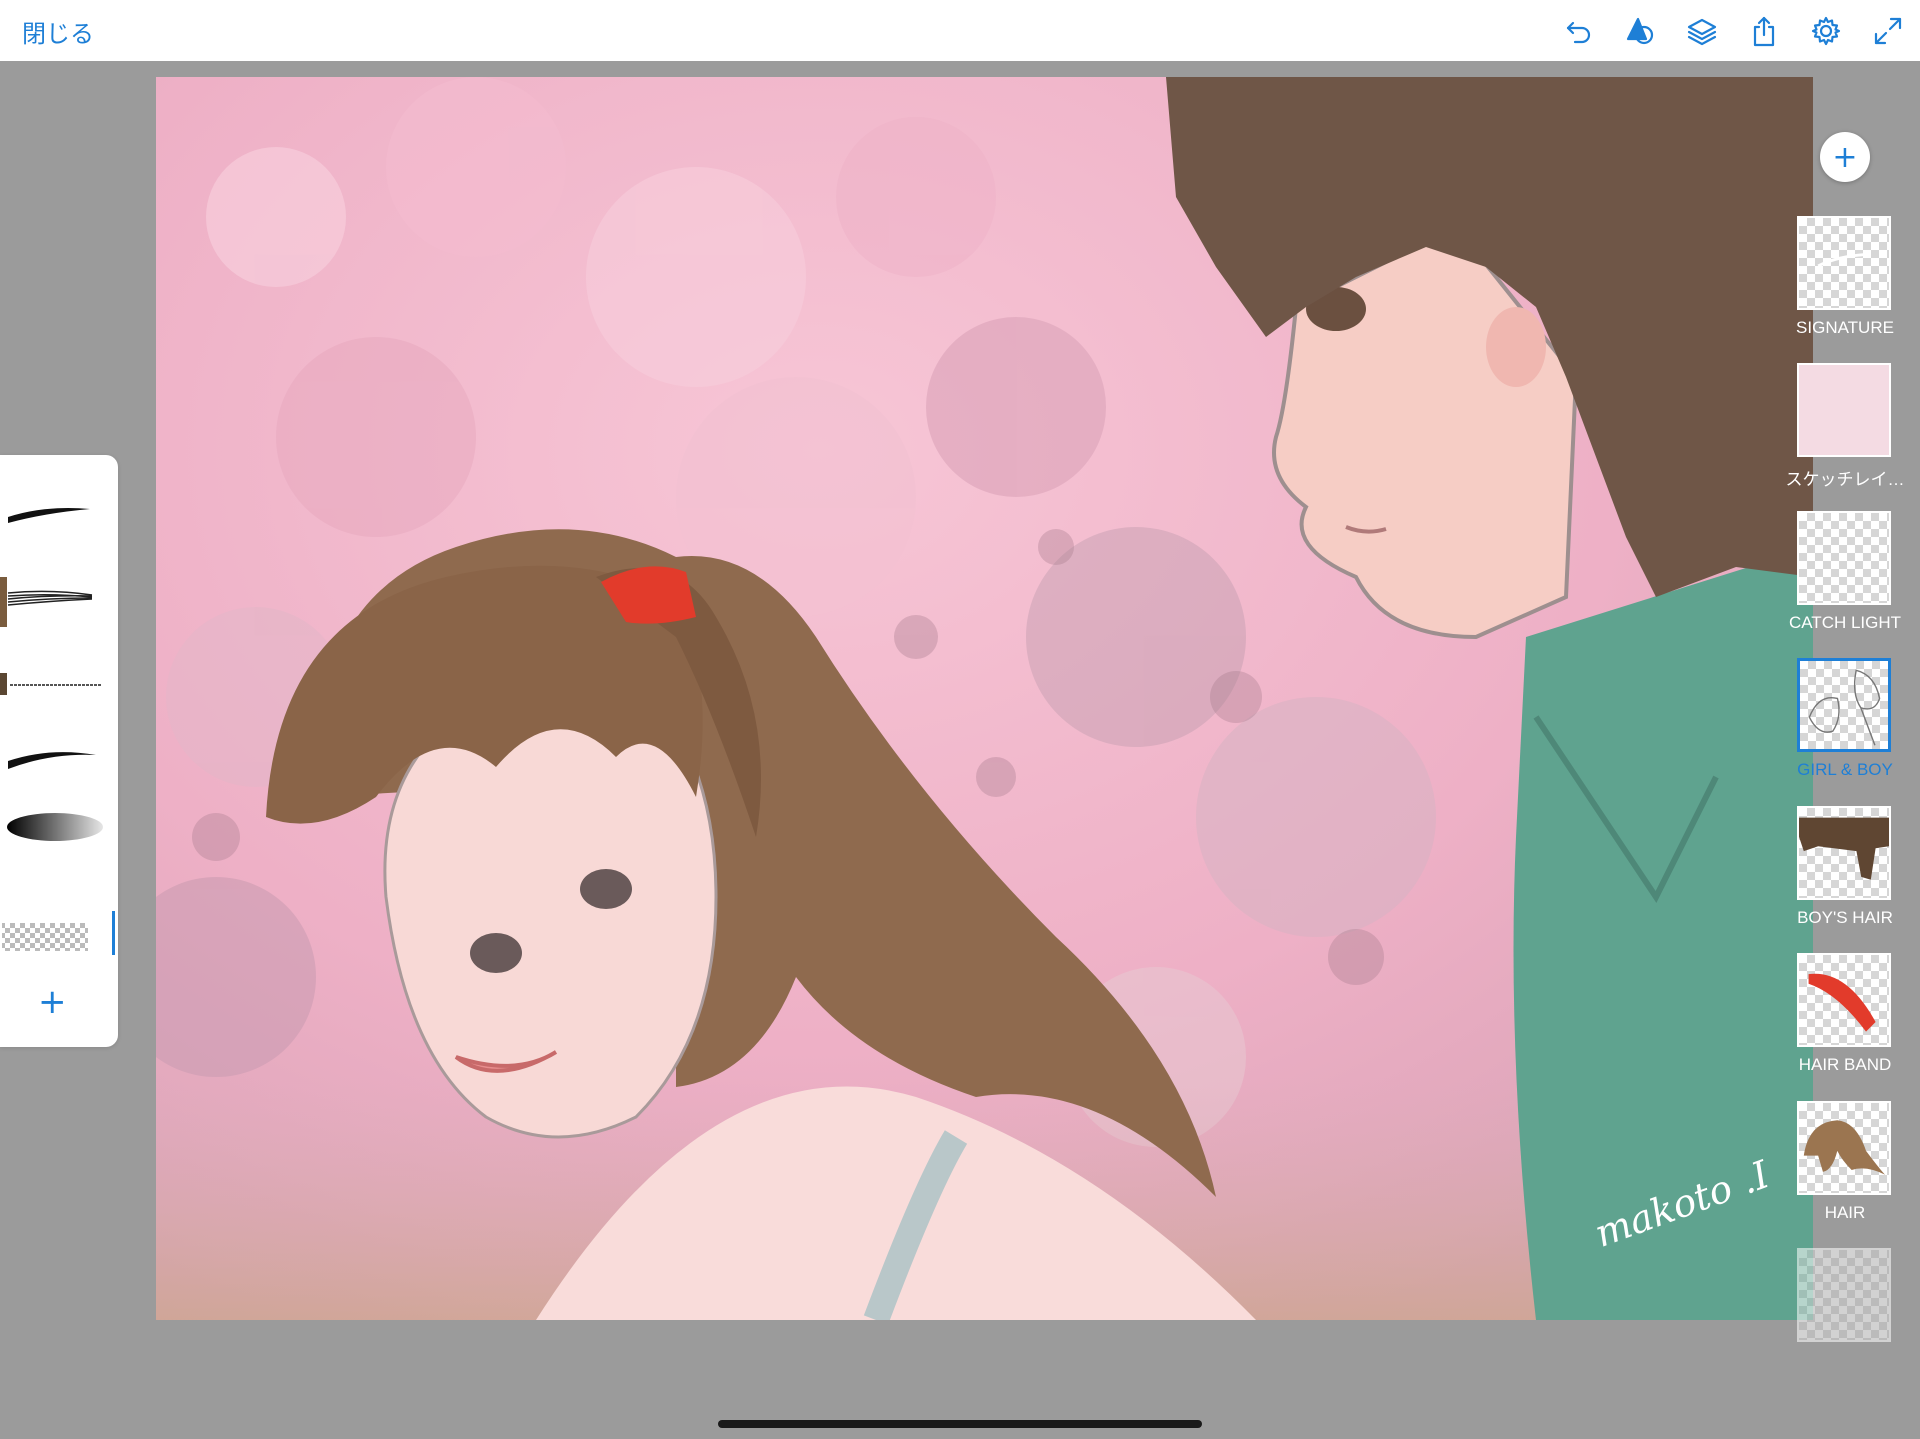  I want to click on layer-label: SIGNATURE, so click(1845, 327).